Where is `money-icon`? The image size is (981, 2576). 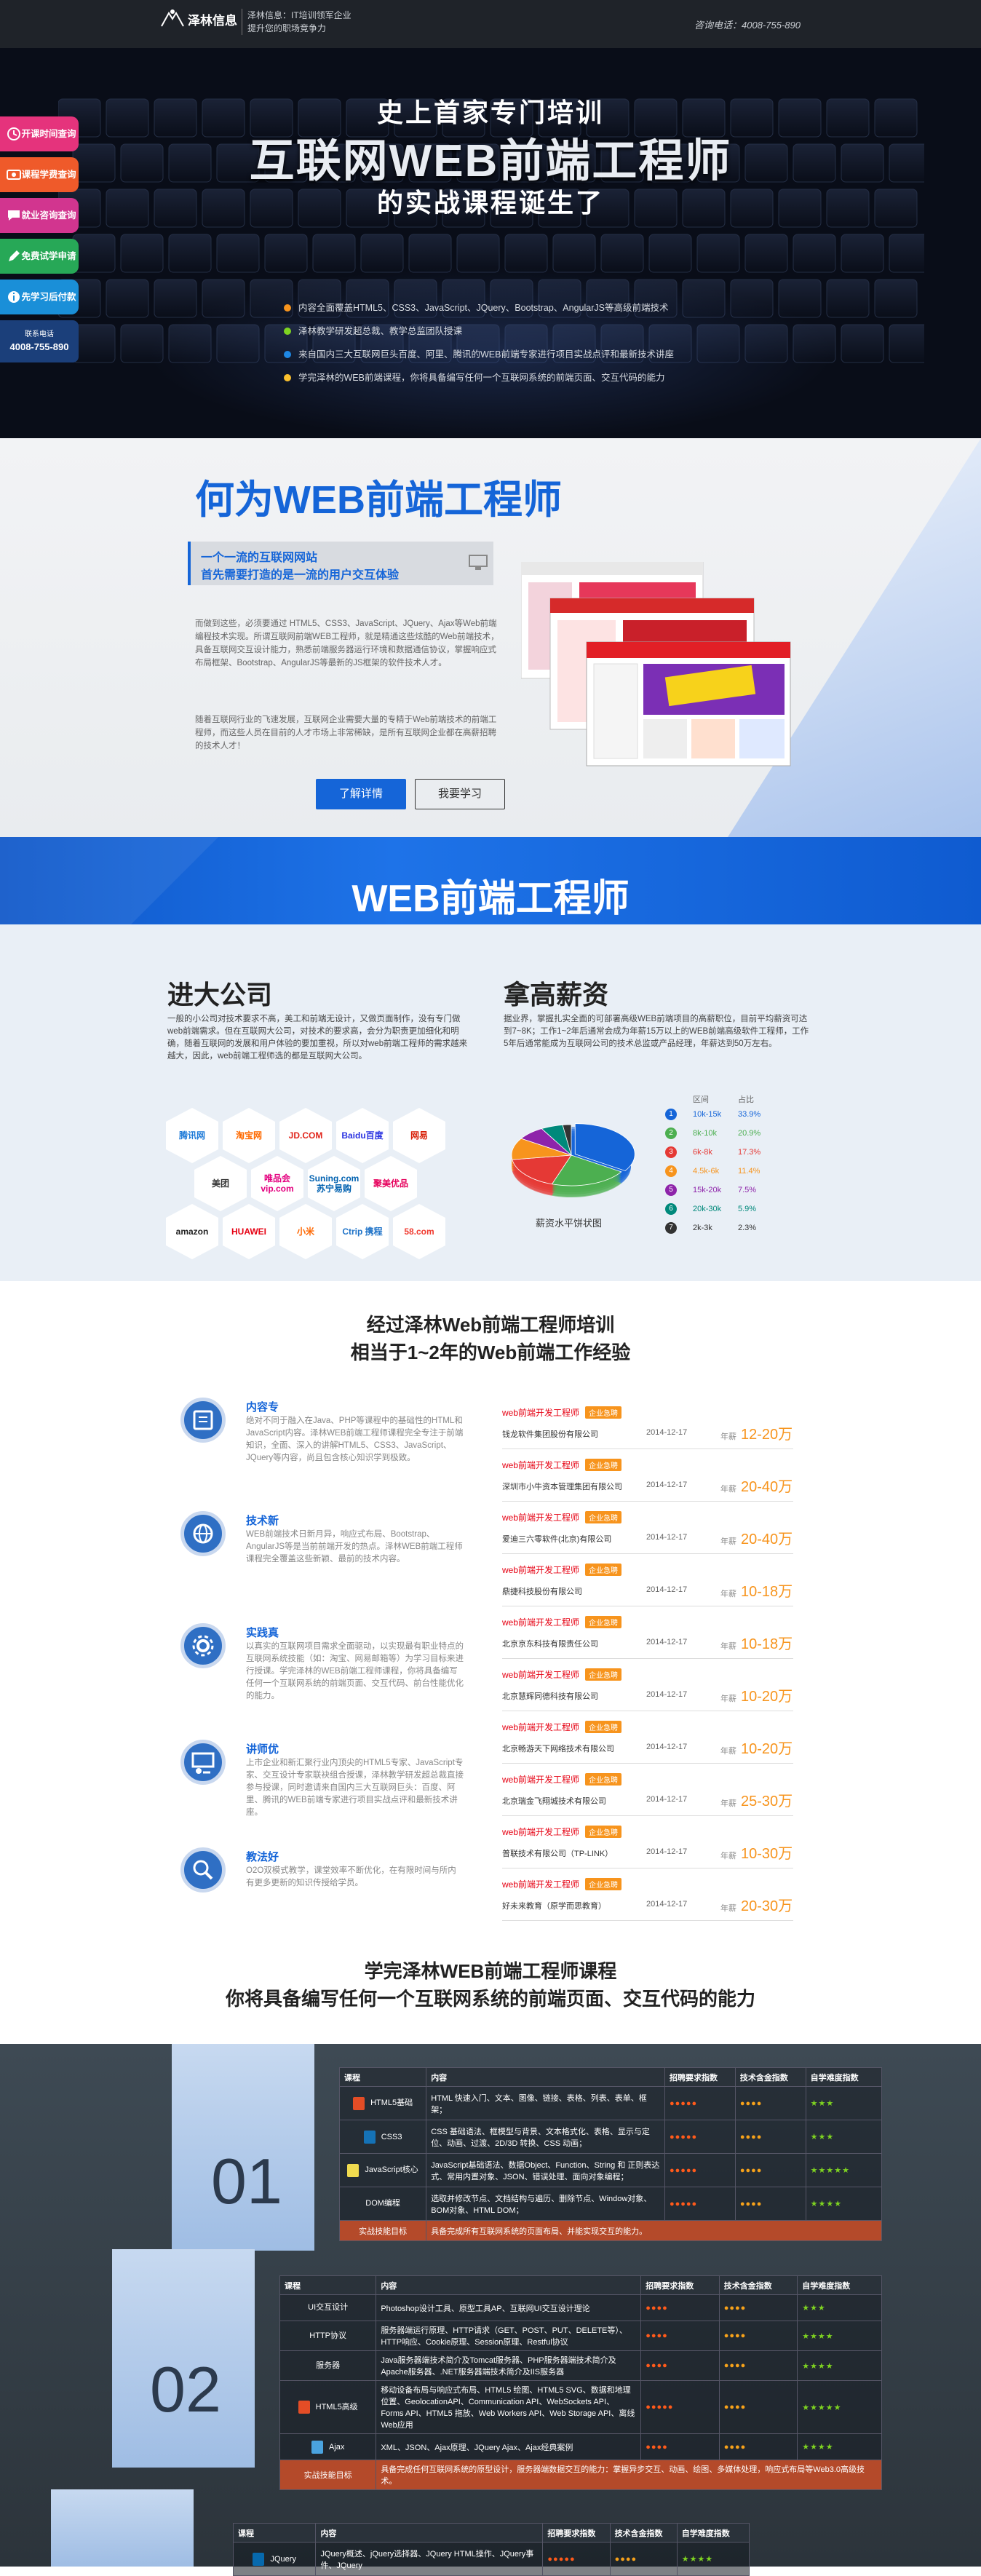
money-icon is located at coordinates (14, 174).